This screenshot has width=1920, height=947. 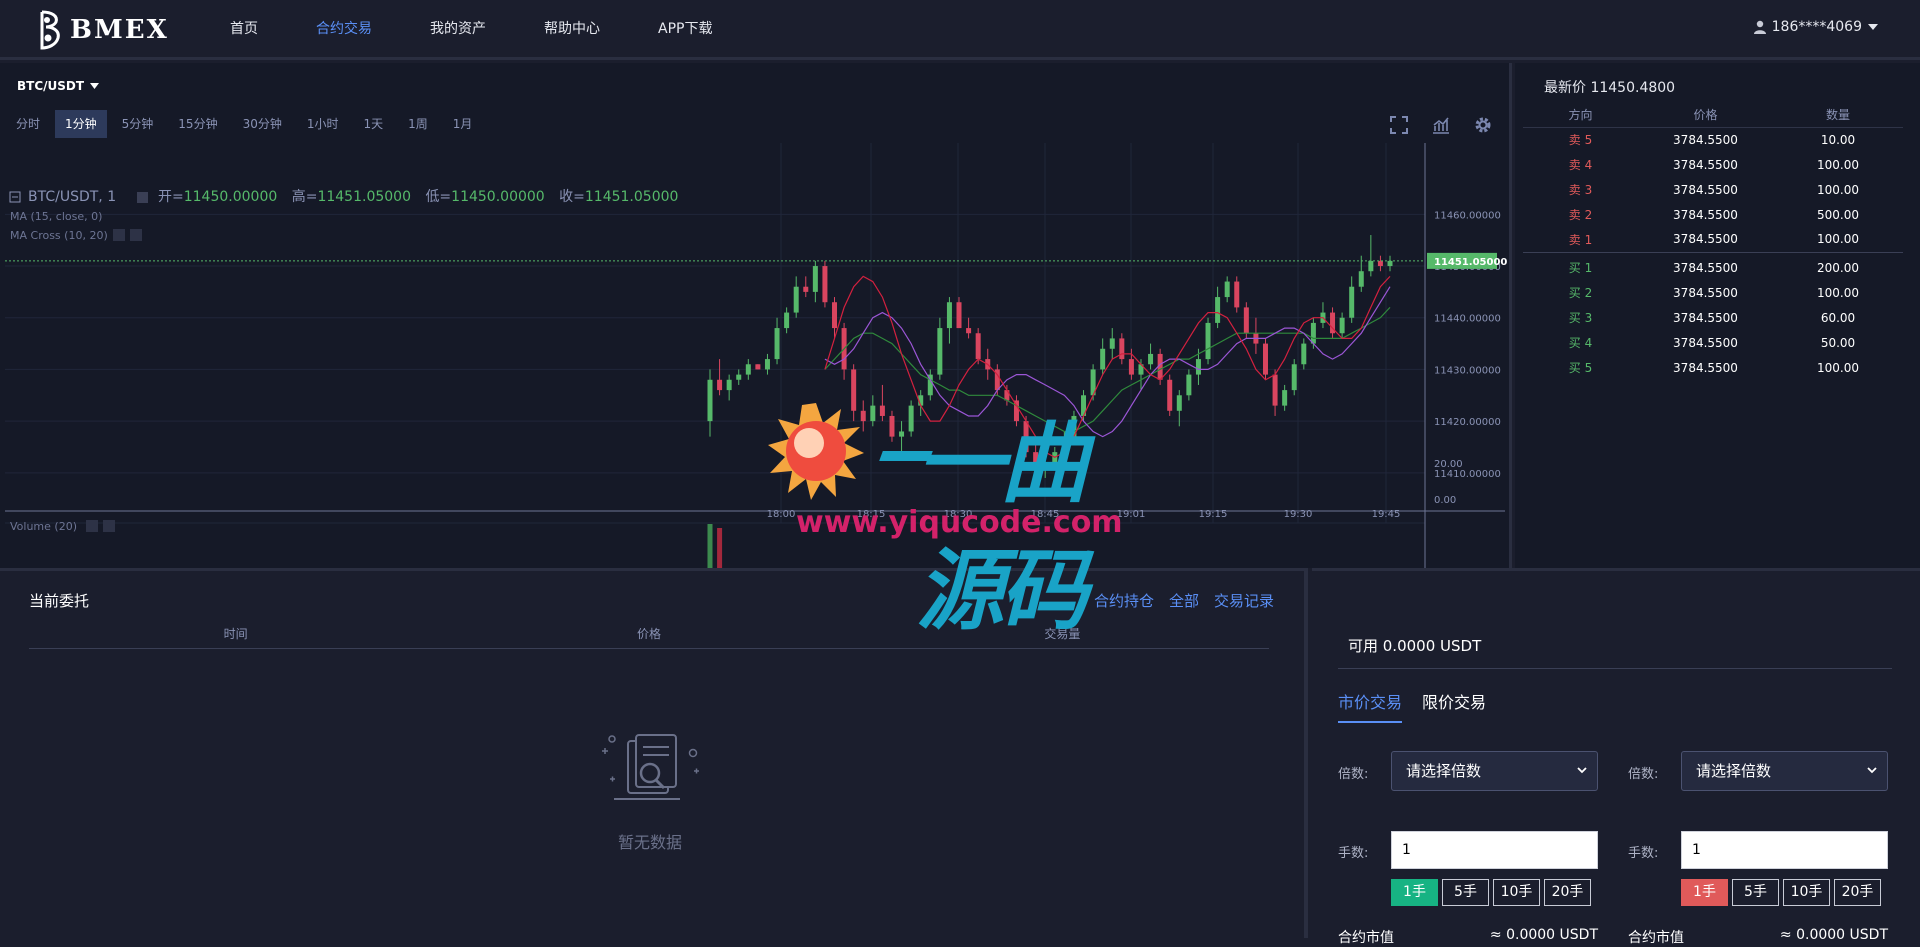 I want to click on order-direction: 买 4, so click(x=1580, y=343).